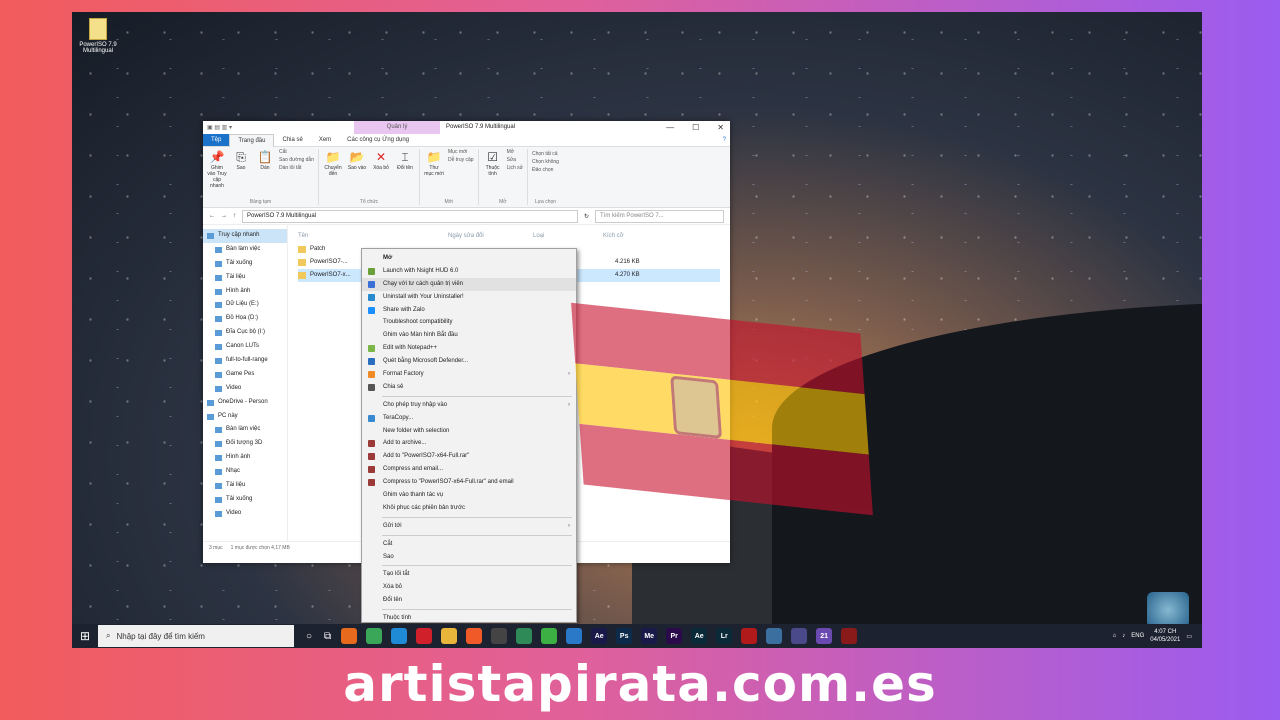 This screenshot has width=1280, height=720. What do you see at coordinates (449, 636) in the screenshot?
I see `file-explorer-icon` at bounding box center [449, 636].